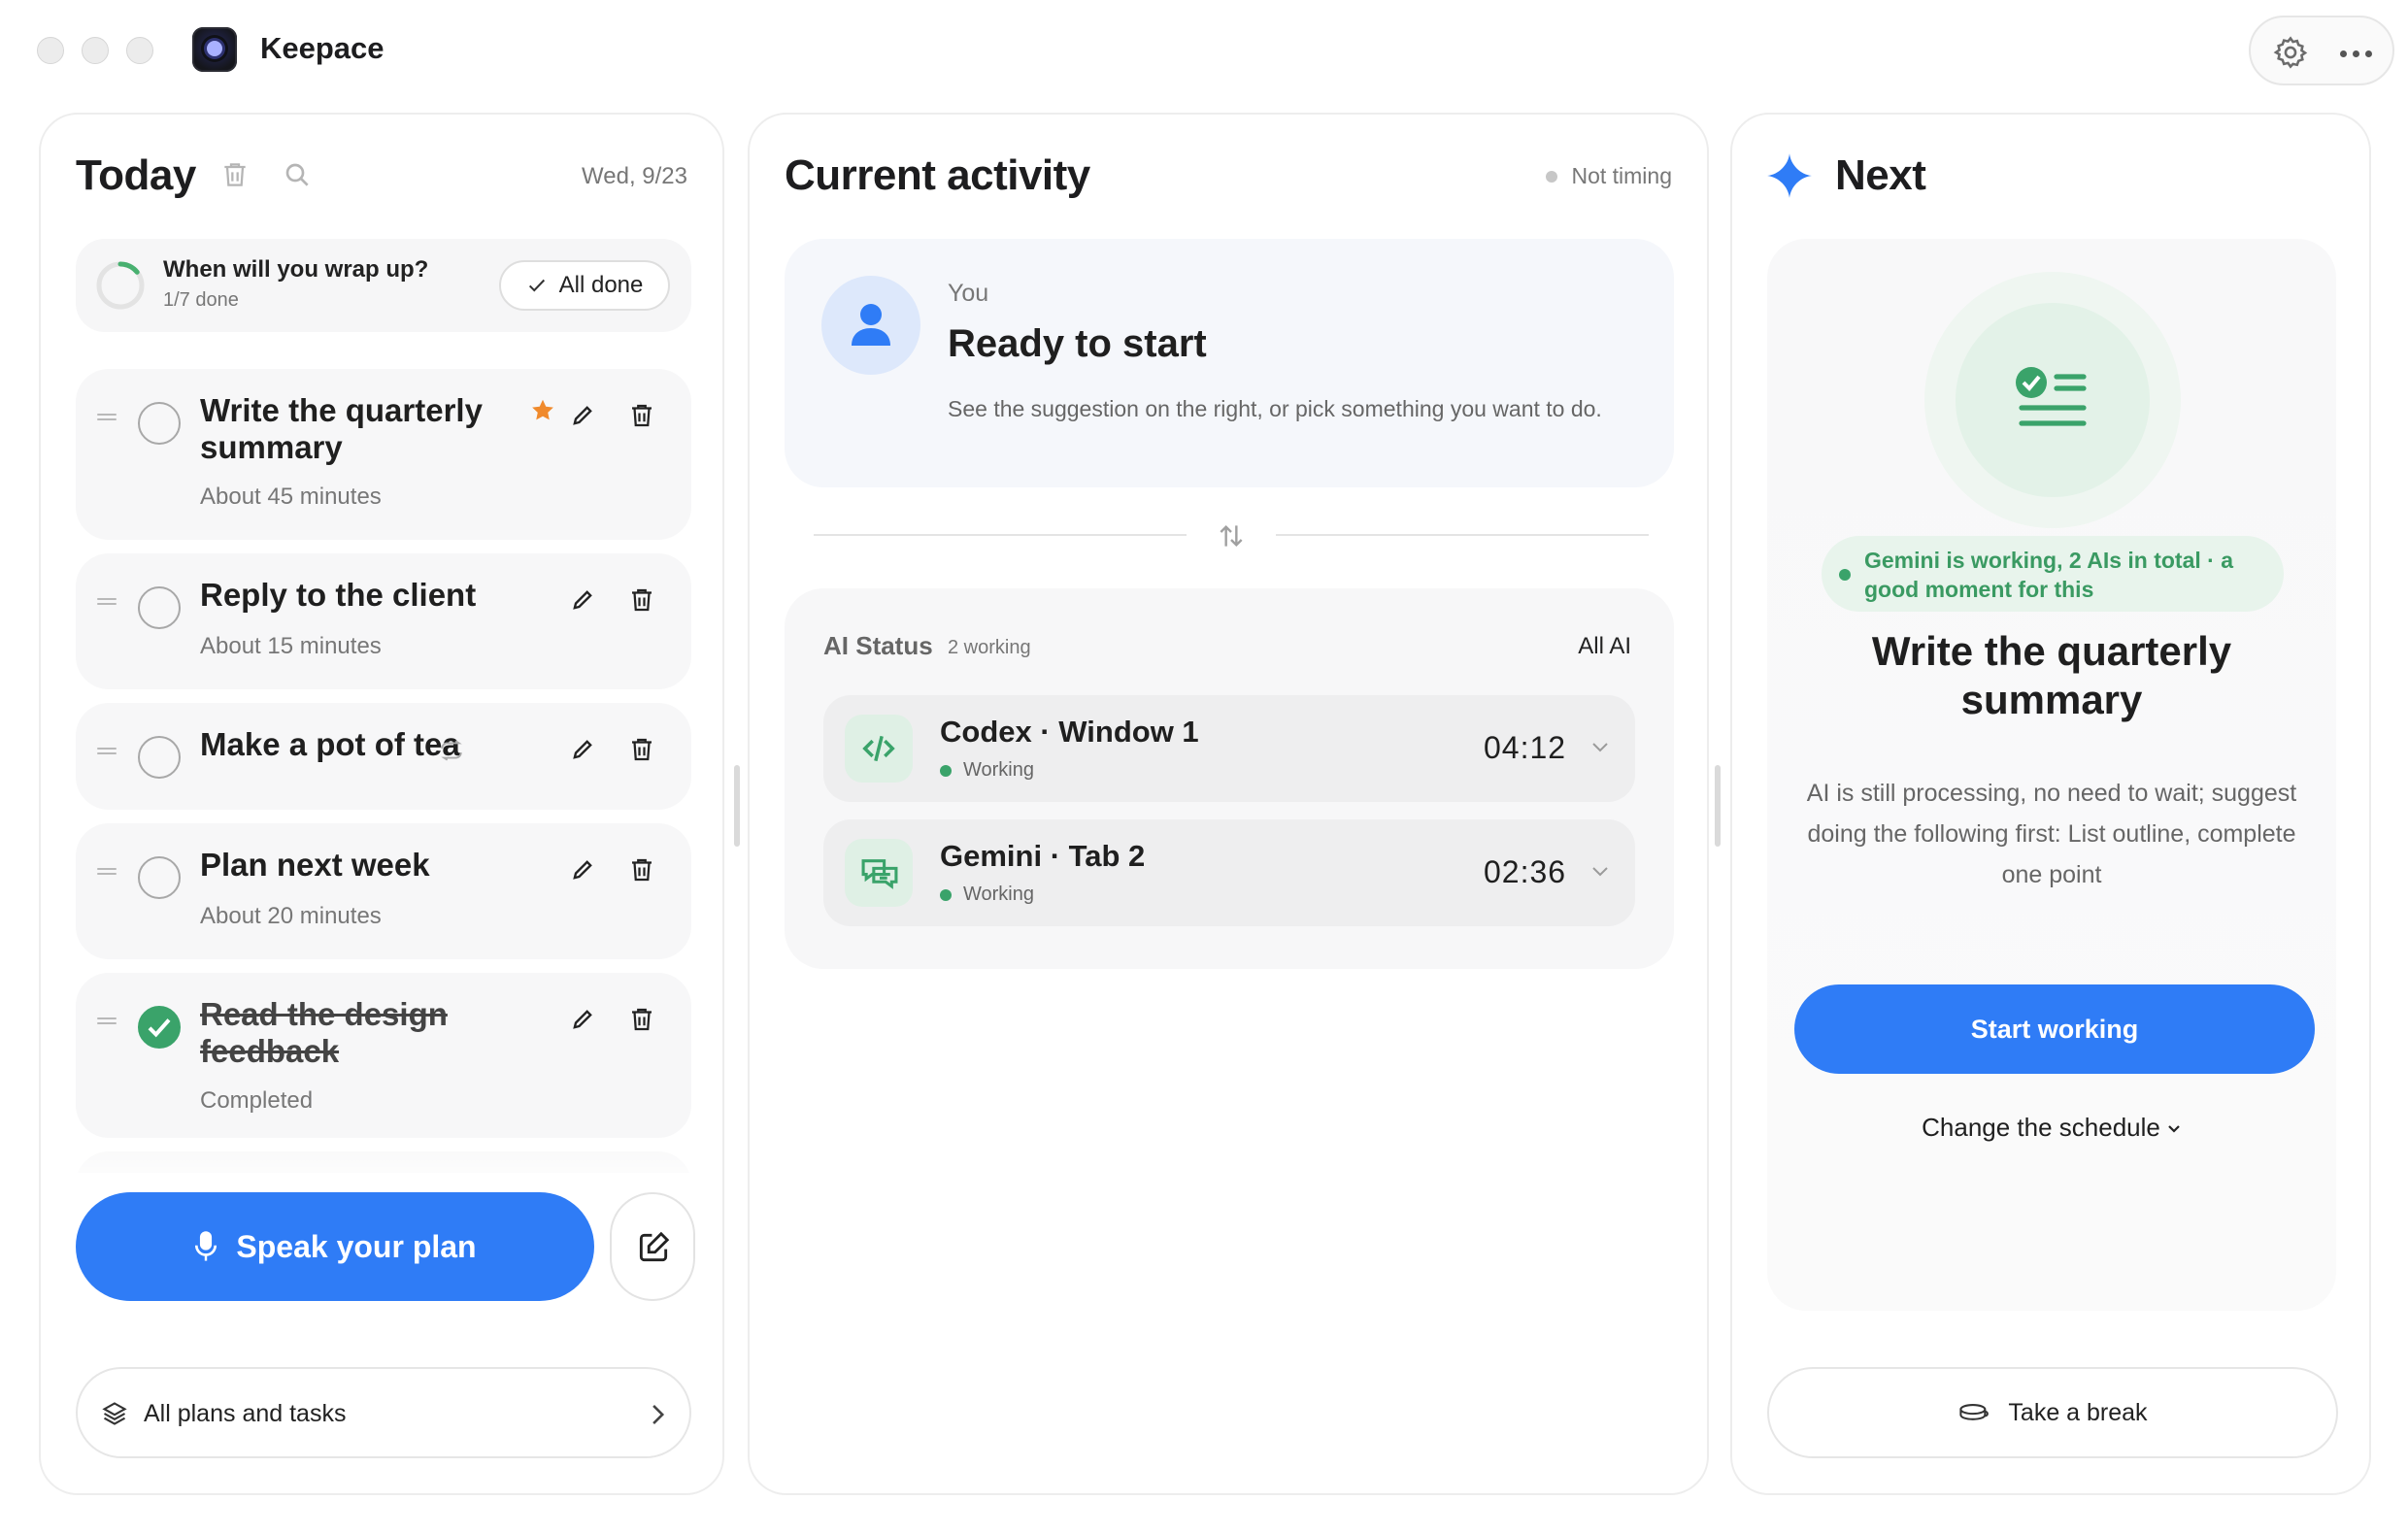  I want to click on new-task-button, so click(653, 1247).